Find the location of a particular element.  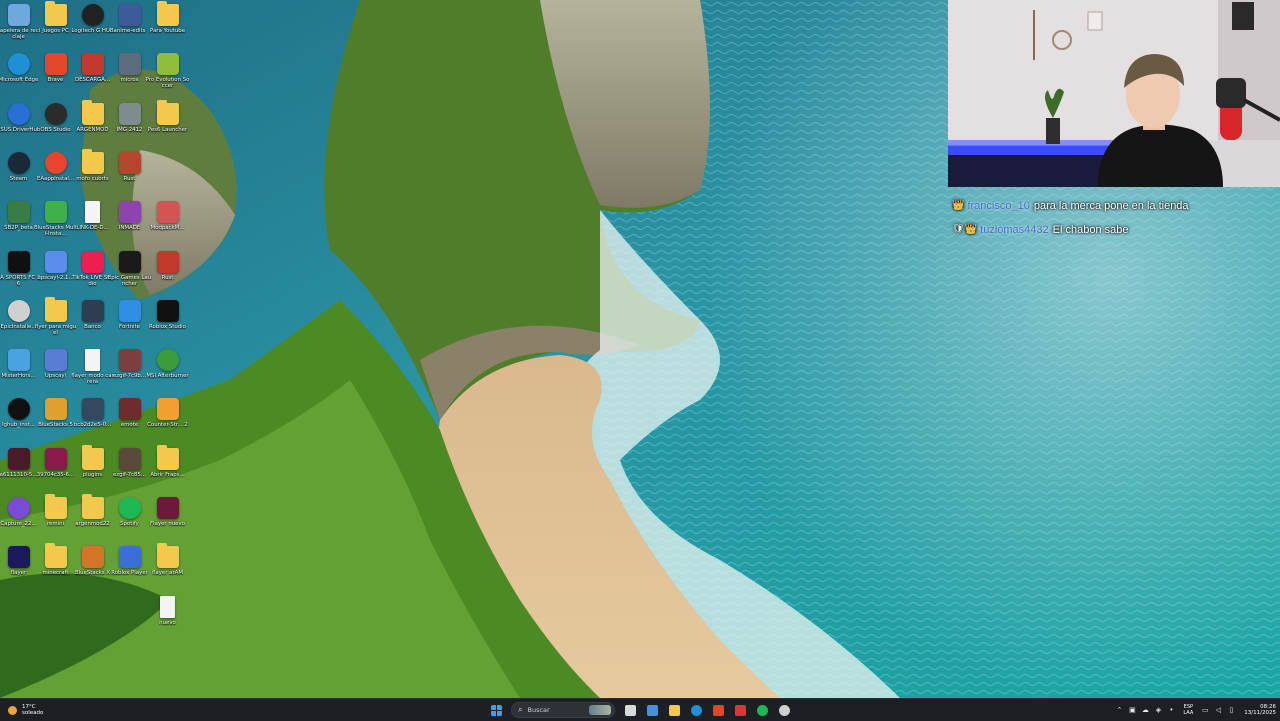

taskbar-search: ⌕ is located at coordinates (563, 710).